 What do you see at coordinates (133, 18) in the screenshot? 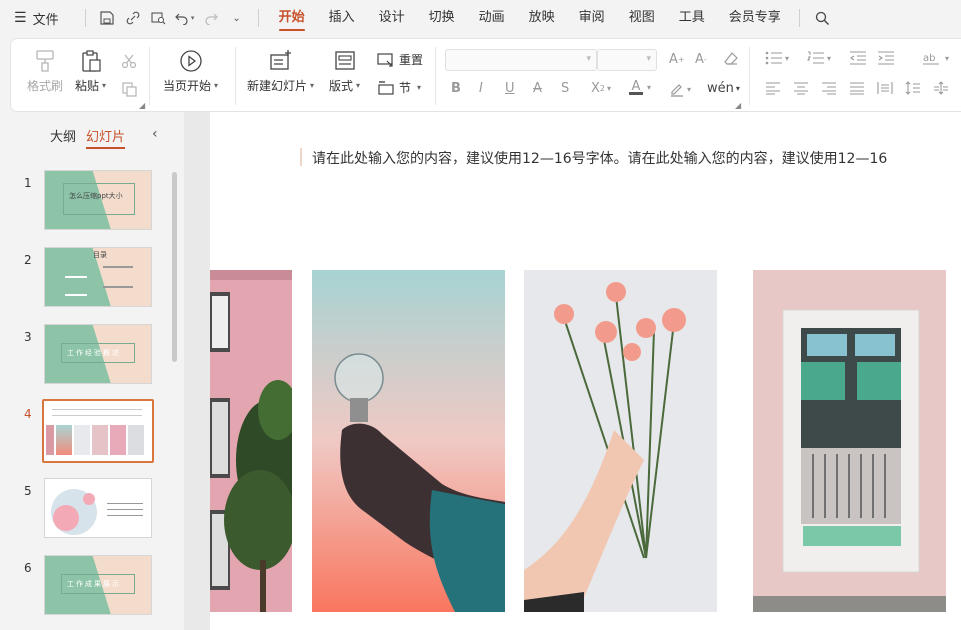
I see `share-button` at bounding box center [133, 18].